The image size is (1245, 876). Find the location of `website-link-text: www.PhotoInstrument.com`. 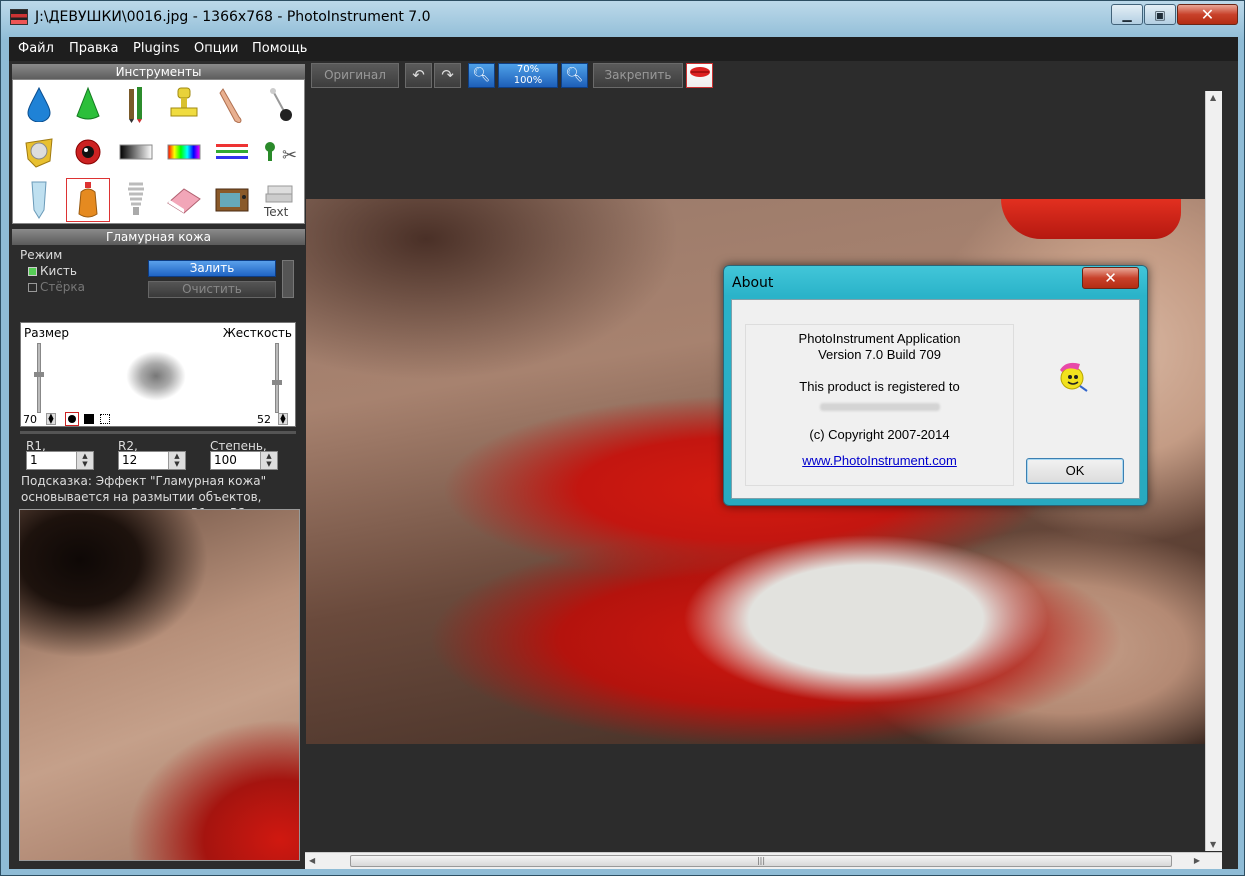

website-link-text: www.PhotoInstrument.com is located at coordinates (879, 460).